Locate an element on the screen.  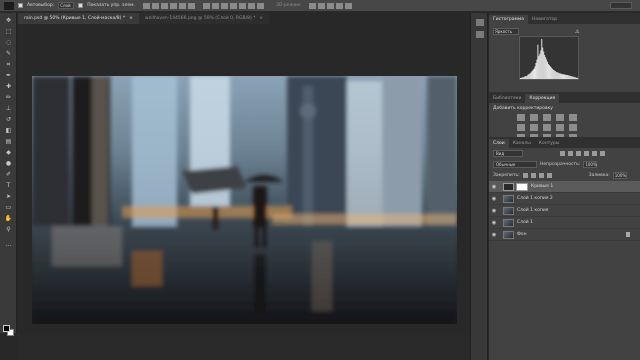
curves-icon is located at coordinates (547, 117).